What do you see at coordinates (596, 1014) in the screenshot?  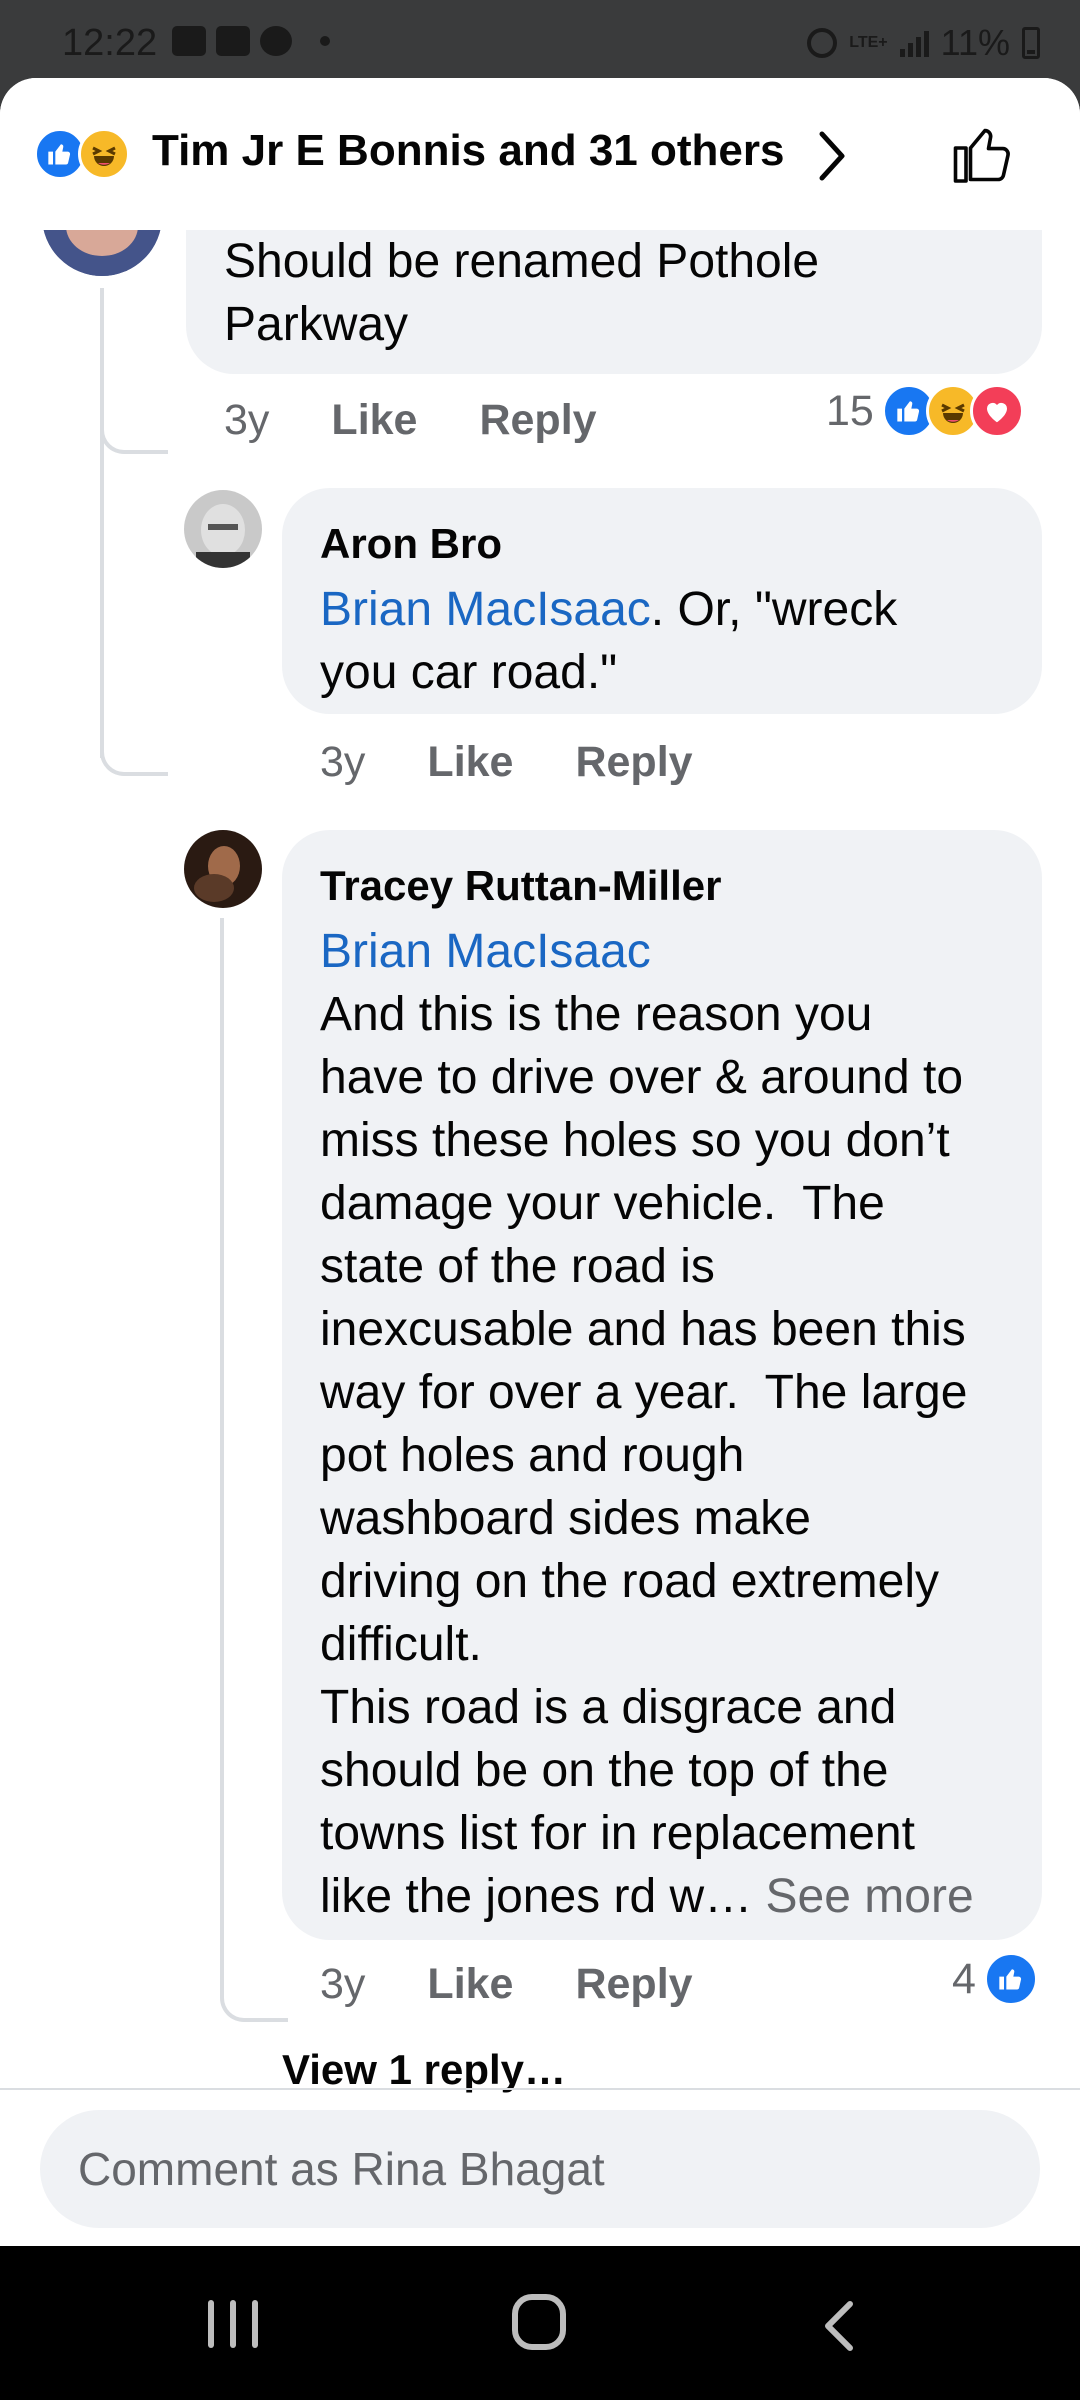 I see `comment-text-line: And this is the reason you` at bounding box center [596, 1014].